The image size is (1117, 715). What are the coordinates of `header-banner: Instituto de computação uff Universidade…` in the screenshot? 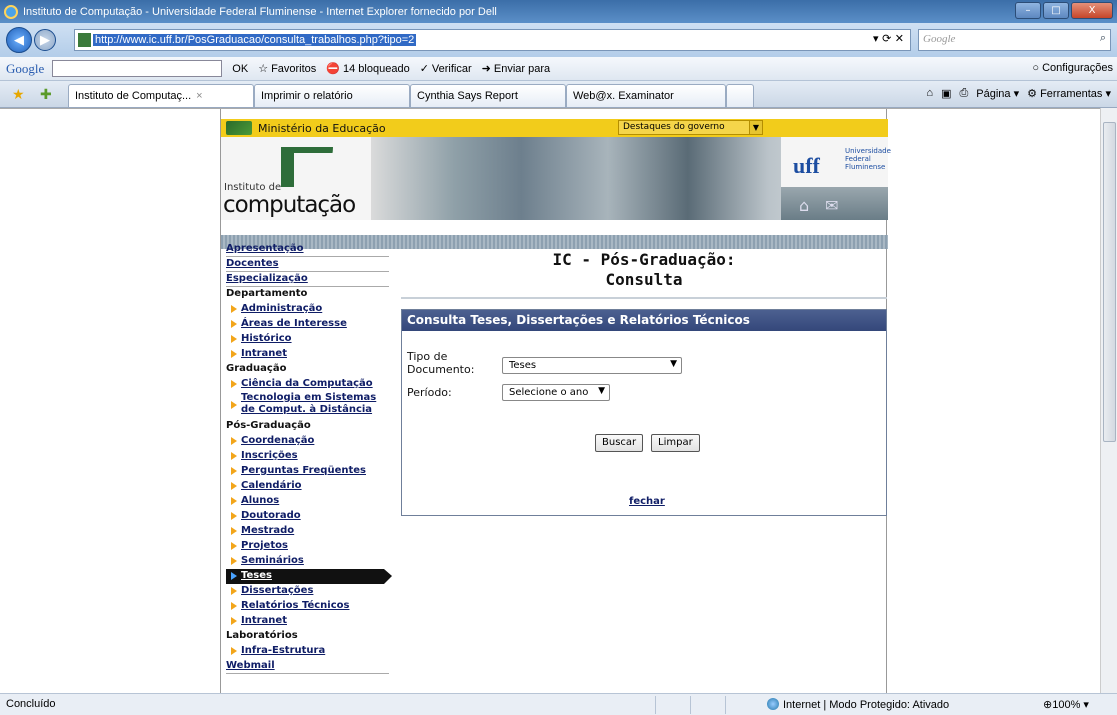 It's located at (556, 193).